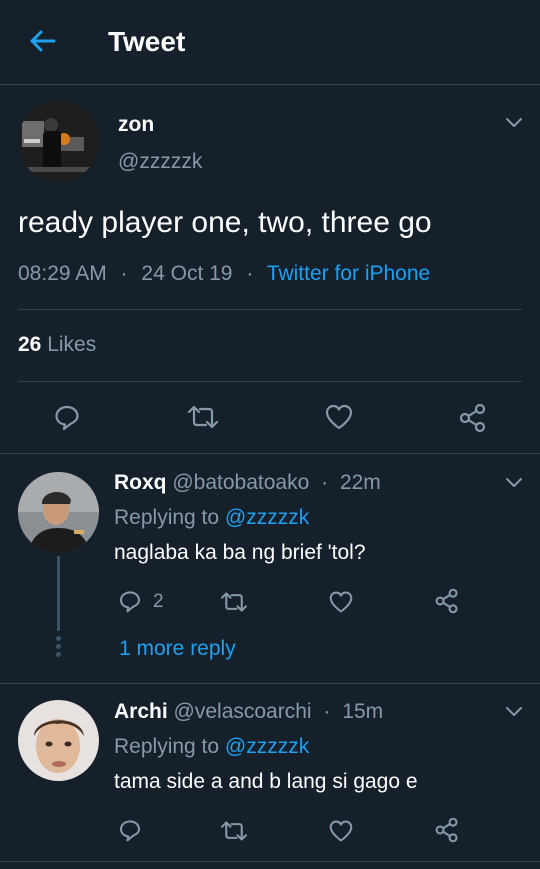 The height and width of the screenshot is (869, 540). Describe the element at coordinates (348, 273) in the screenshot. I see `tweet-source-link: Twitter for iPhone` at that location.